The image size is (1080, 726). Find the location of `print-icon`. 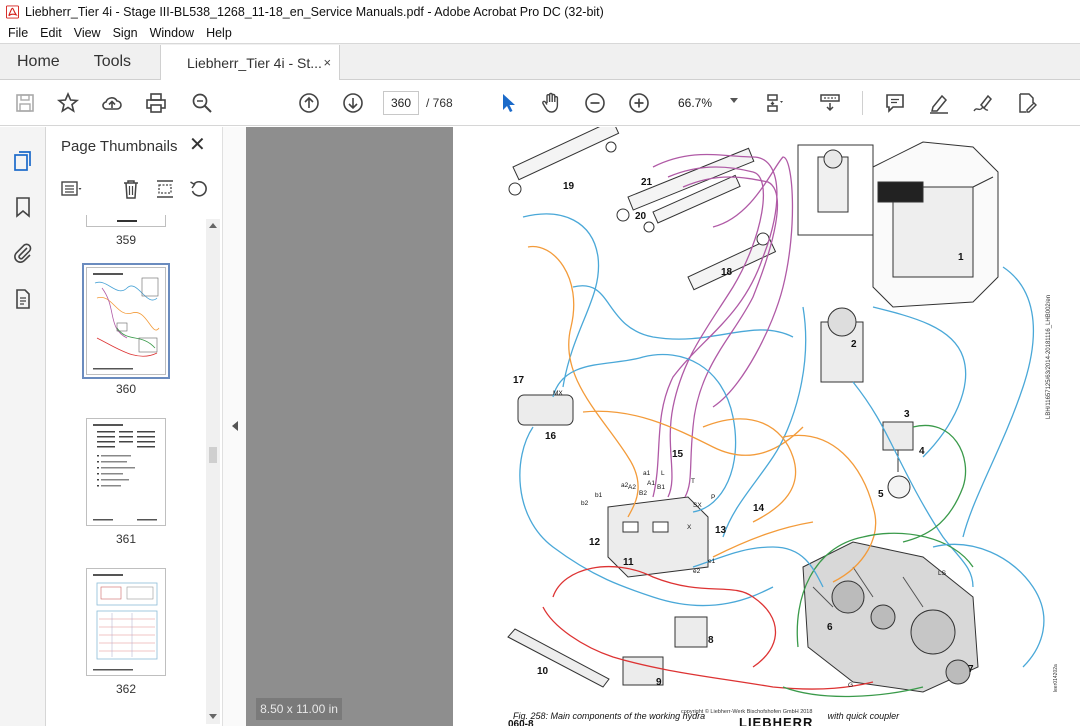

print-icon is located at coordinates (156, 103).